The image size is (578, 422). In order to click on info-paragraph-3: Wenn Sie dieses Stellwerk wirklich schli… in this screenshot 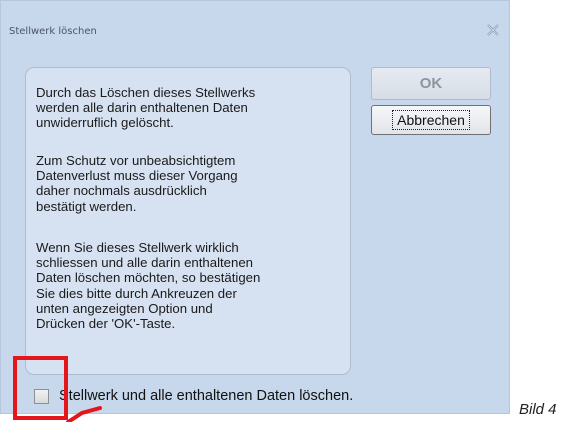, I will do `click(148, 286)`.